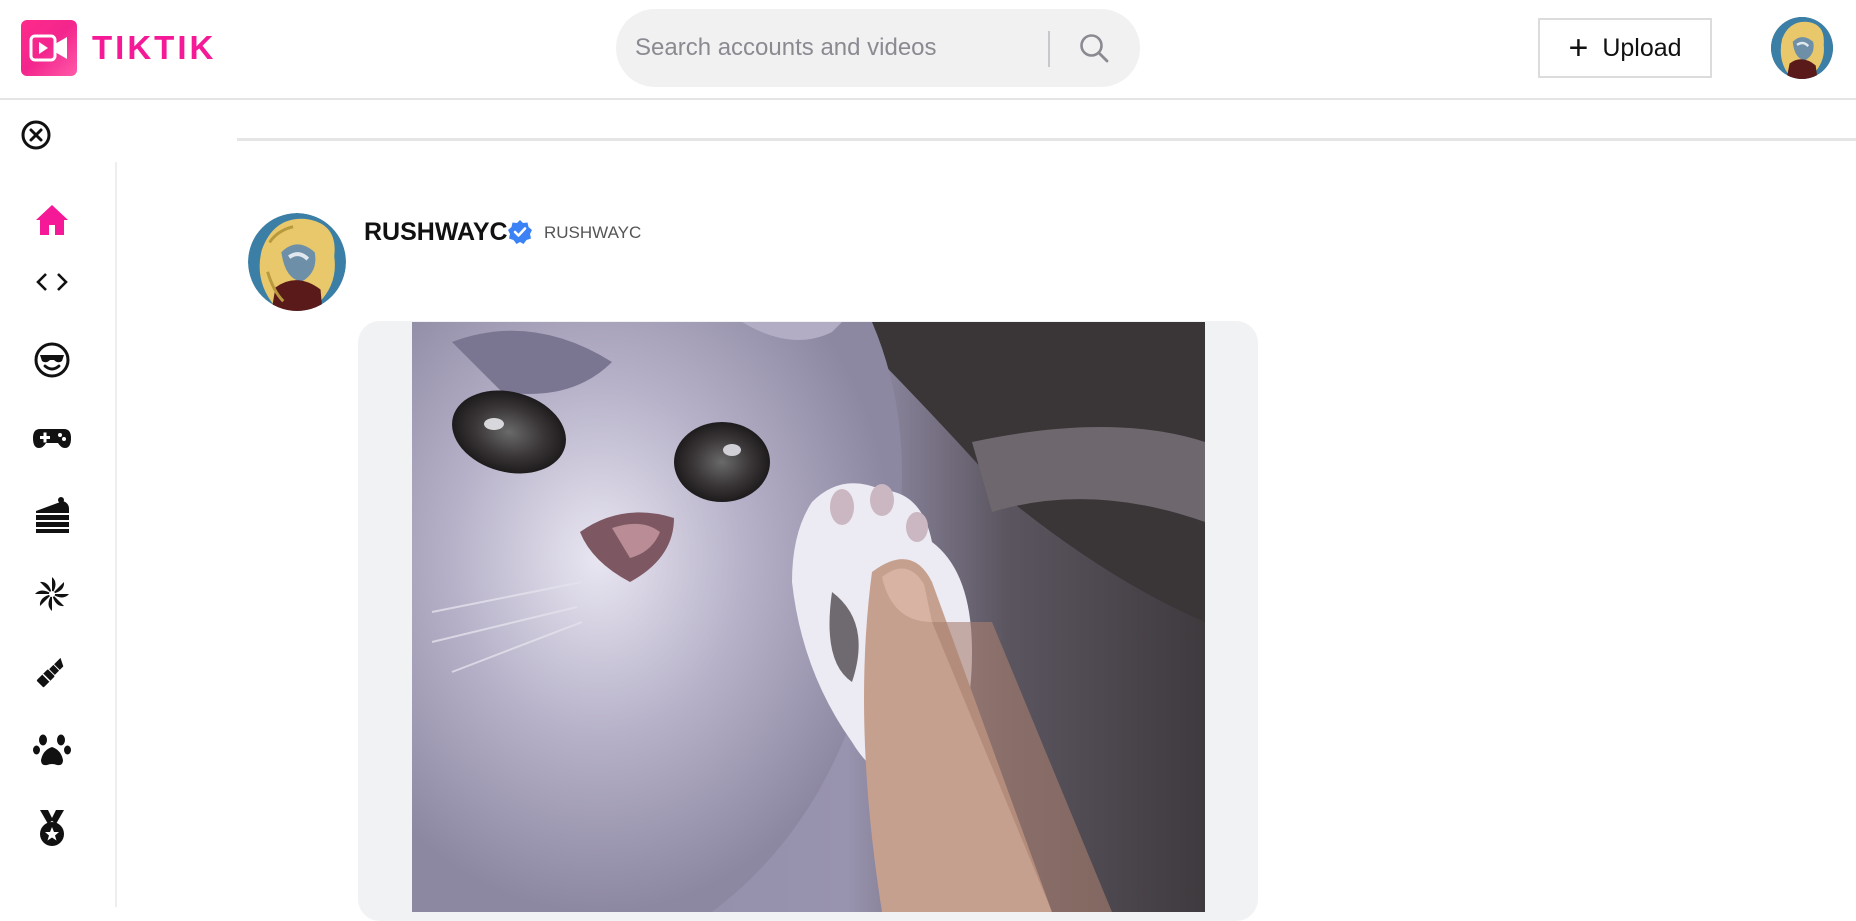  I want to click on code-icon, so click(52, 282).